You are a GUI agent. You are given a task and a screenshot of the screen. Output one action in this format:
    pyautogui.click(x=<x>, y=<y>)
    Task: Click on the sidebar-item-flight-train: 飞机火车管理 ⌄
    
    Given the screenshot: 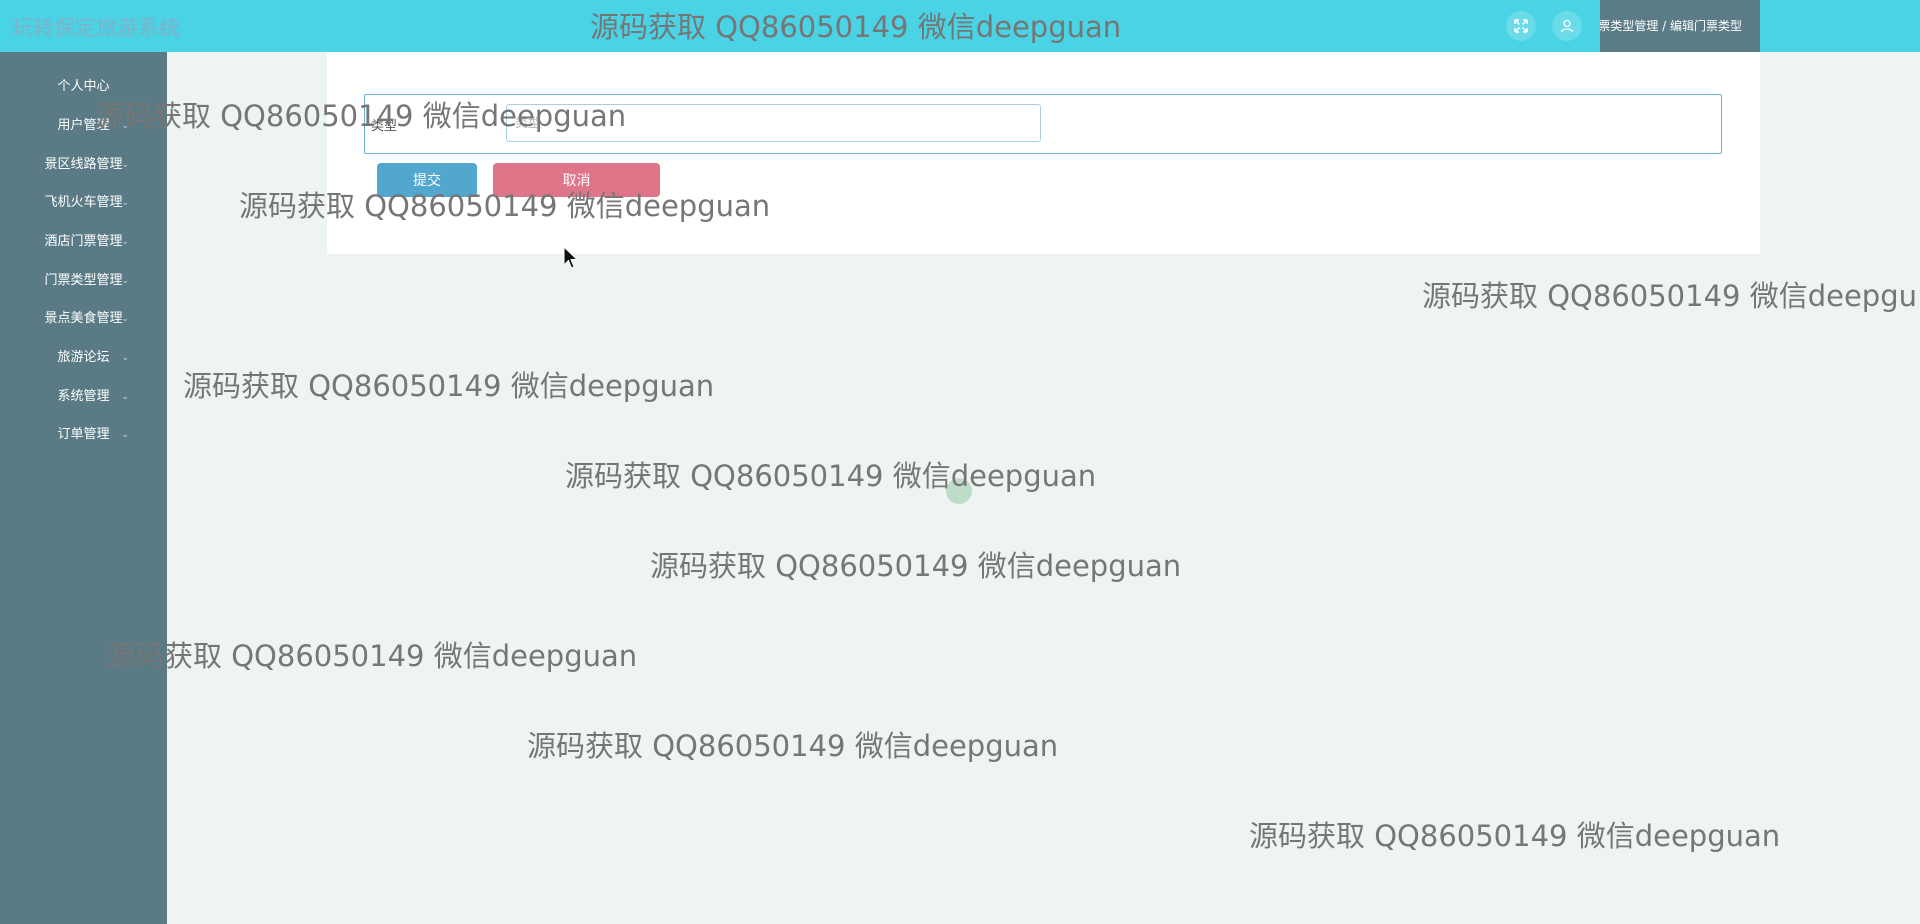 What is the action you would take?
    pyautogui.click(x=83, y=203)
    